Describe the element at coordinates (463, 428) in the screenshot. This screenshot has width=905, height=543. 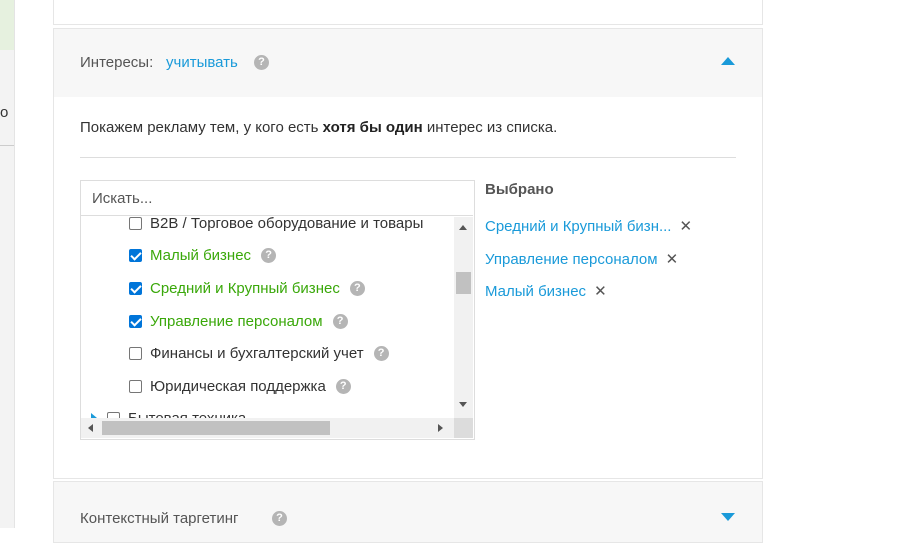
I see `scrollbar-corner` at that location.